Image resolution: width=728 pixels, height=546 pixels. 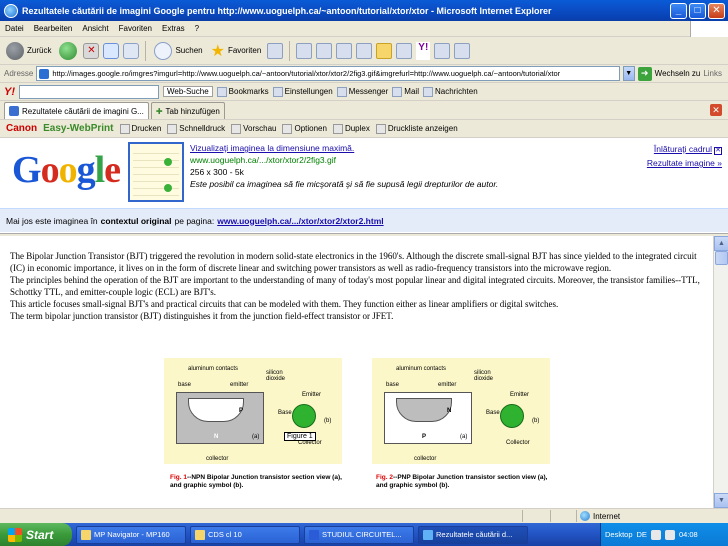 What do you see at coordinates (427, 91) in the screenshot?
I see `news-icon` at bounding box center [427, 91].